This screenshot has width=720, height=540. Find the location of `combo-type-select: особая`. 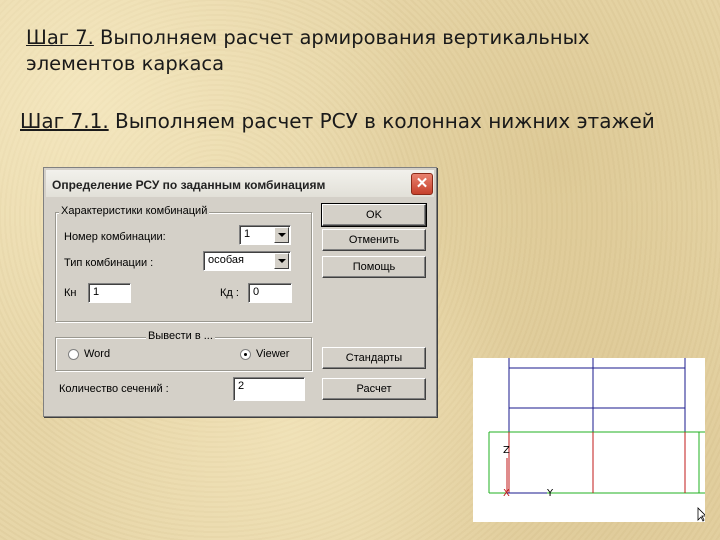

combo-type-select: особая is located at coordinates (247, 261).